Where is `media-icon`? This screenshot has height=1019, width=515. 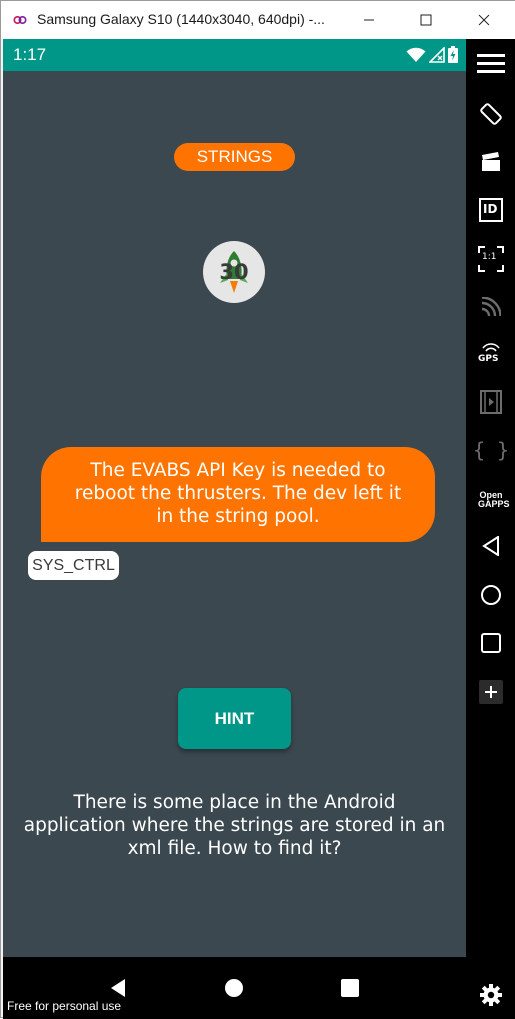 media-icon is located at coordinates (491, 402).